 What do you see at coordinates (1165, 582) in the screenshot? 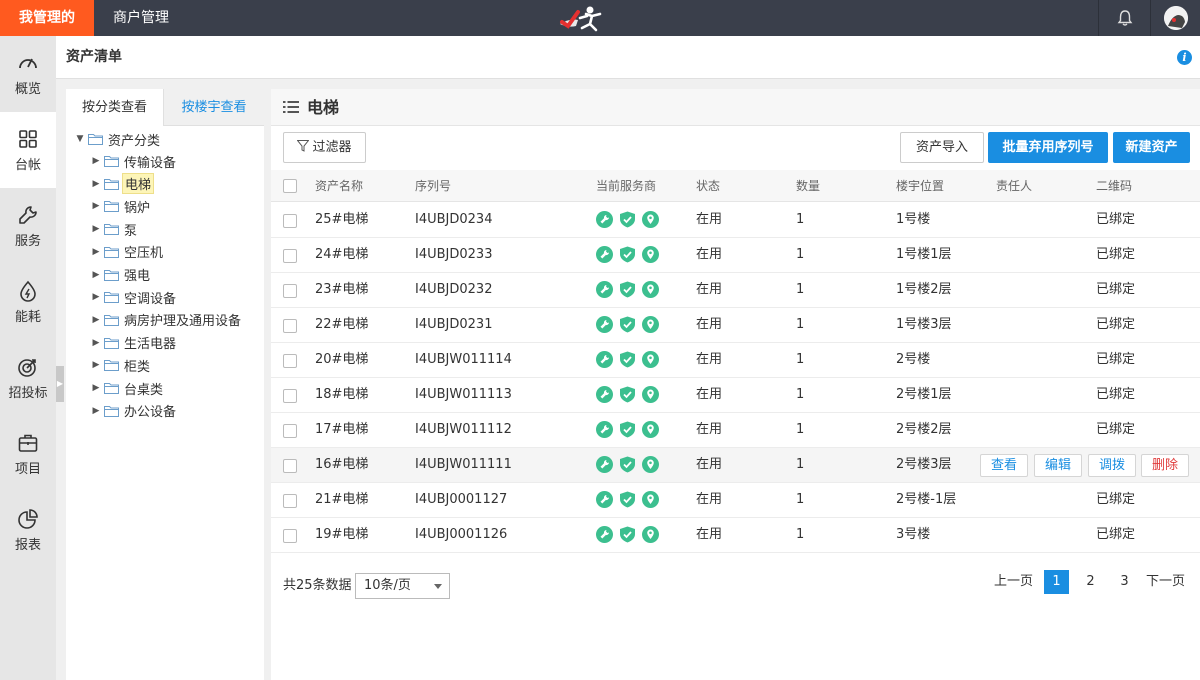
I see `next-page-button: 下一页` at bounding box center [1165, 582].